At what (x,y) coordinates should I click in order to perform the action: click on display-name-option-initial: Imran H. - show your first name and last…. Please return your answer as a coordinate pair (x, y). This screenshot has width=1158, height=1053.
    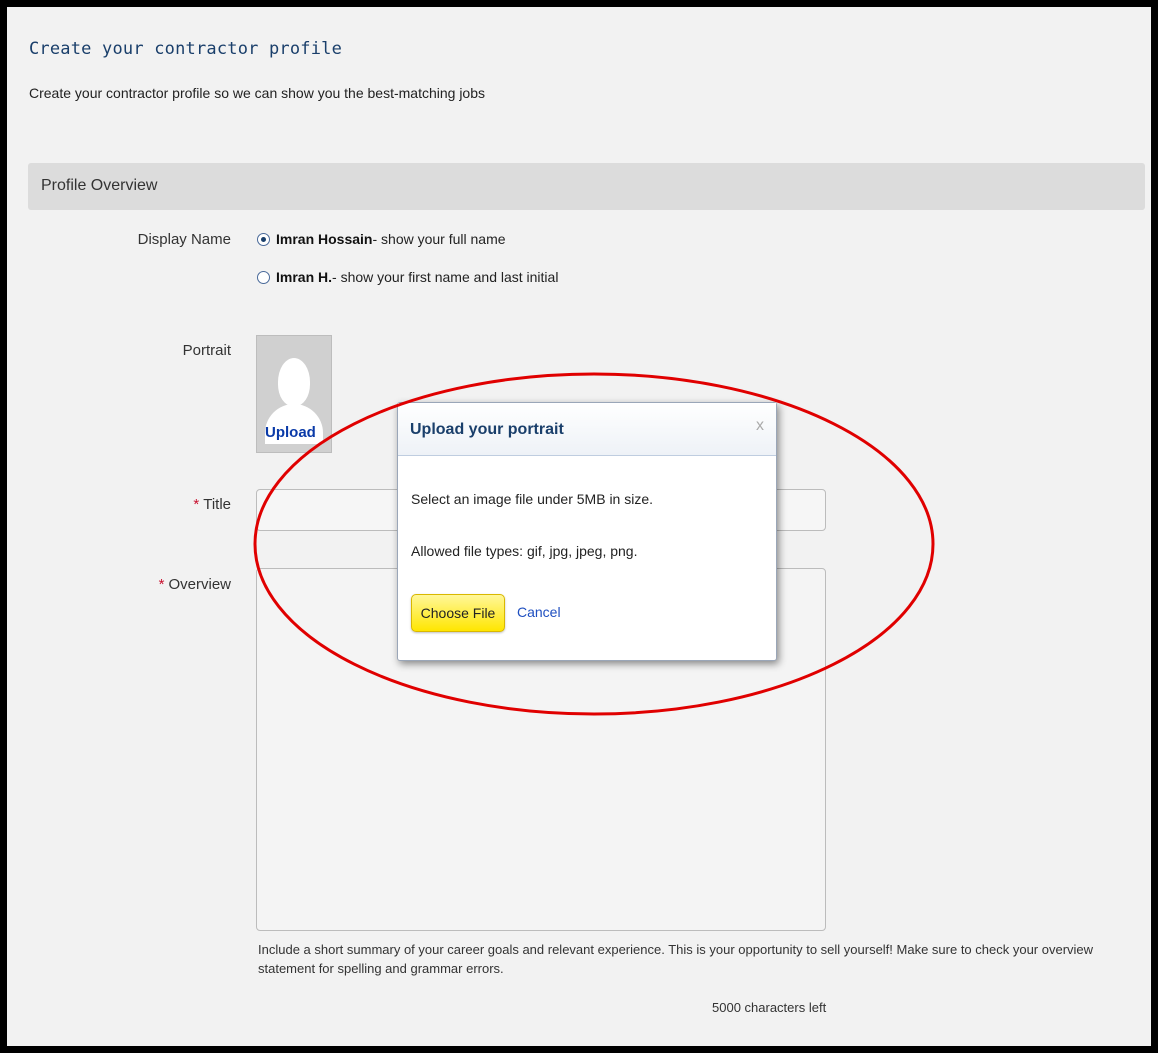
    Looking at the image, I should click on (407, 277).